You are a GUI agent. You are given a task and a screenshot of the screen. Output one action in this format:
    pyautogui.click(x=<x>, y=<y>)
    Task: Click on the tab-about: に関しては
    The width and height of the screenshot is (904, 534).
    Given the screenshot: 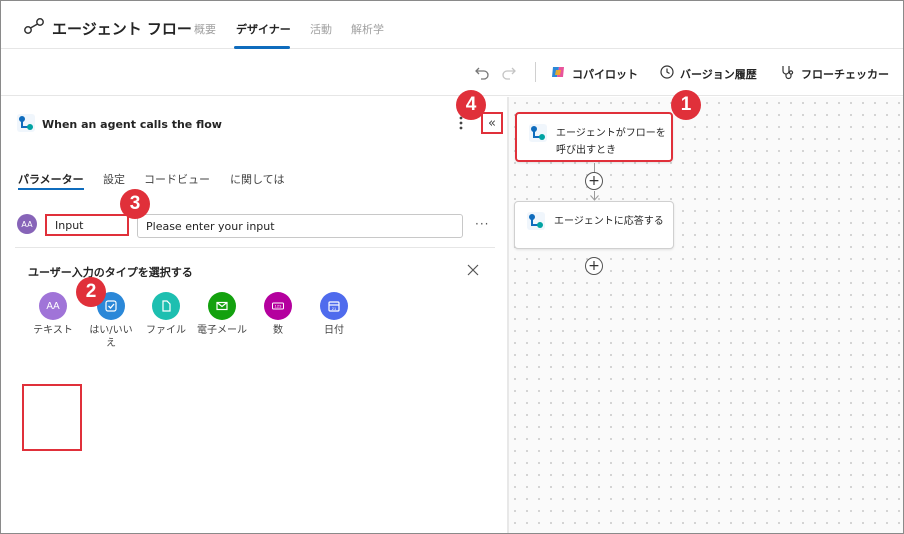 What is the action you would take?
    pyautogui.click(x=257, y=179)
    